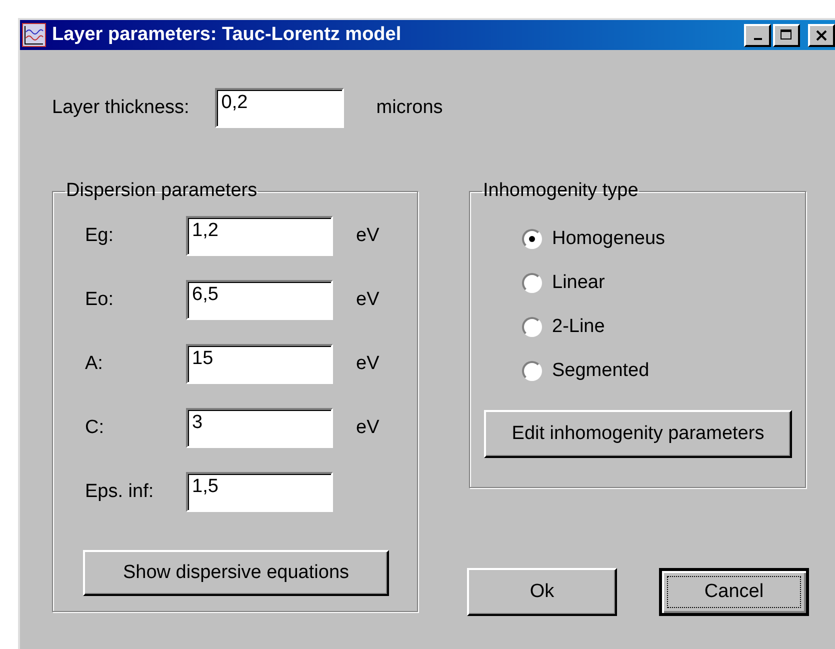 The width and height of the screenshot is (835, 649). I want to click on input-field: 6,5, so click(259, 300).